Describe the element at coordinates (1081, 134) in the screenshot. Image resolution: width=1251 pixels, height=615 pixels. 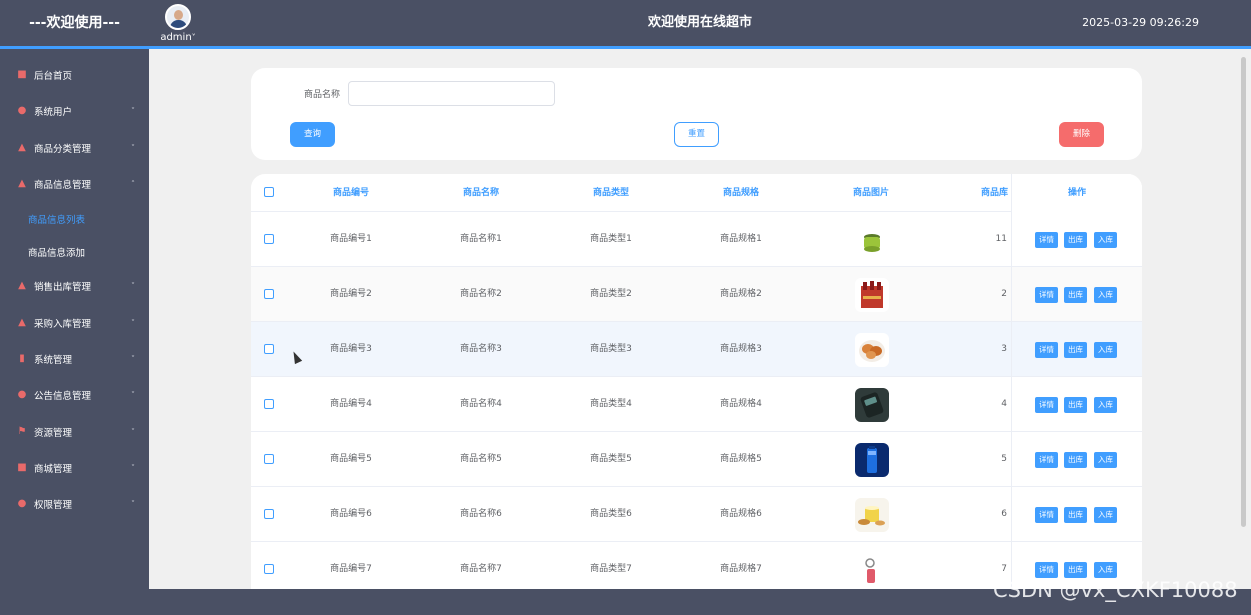
I see `delete-button: 删除` at that location.